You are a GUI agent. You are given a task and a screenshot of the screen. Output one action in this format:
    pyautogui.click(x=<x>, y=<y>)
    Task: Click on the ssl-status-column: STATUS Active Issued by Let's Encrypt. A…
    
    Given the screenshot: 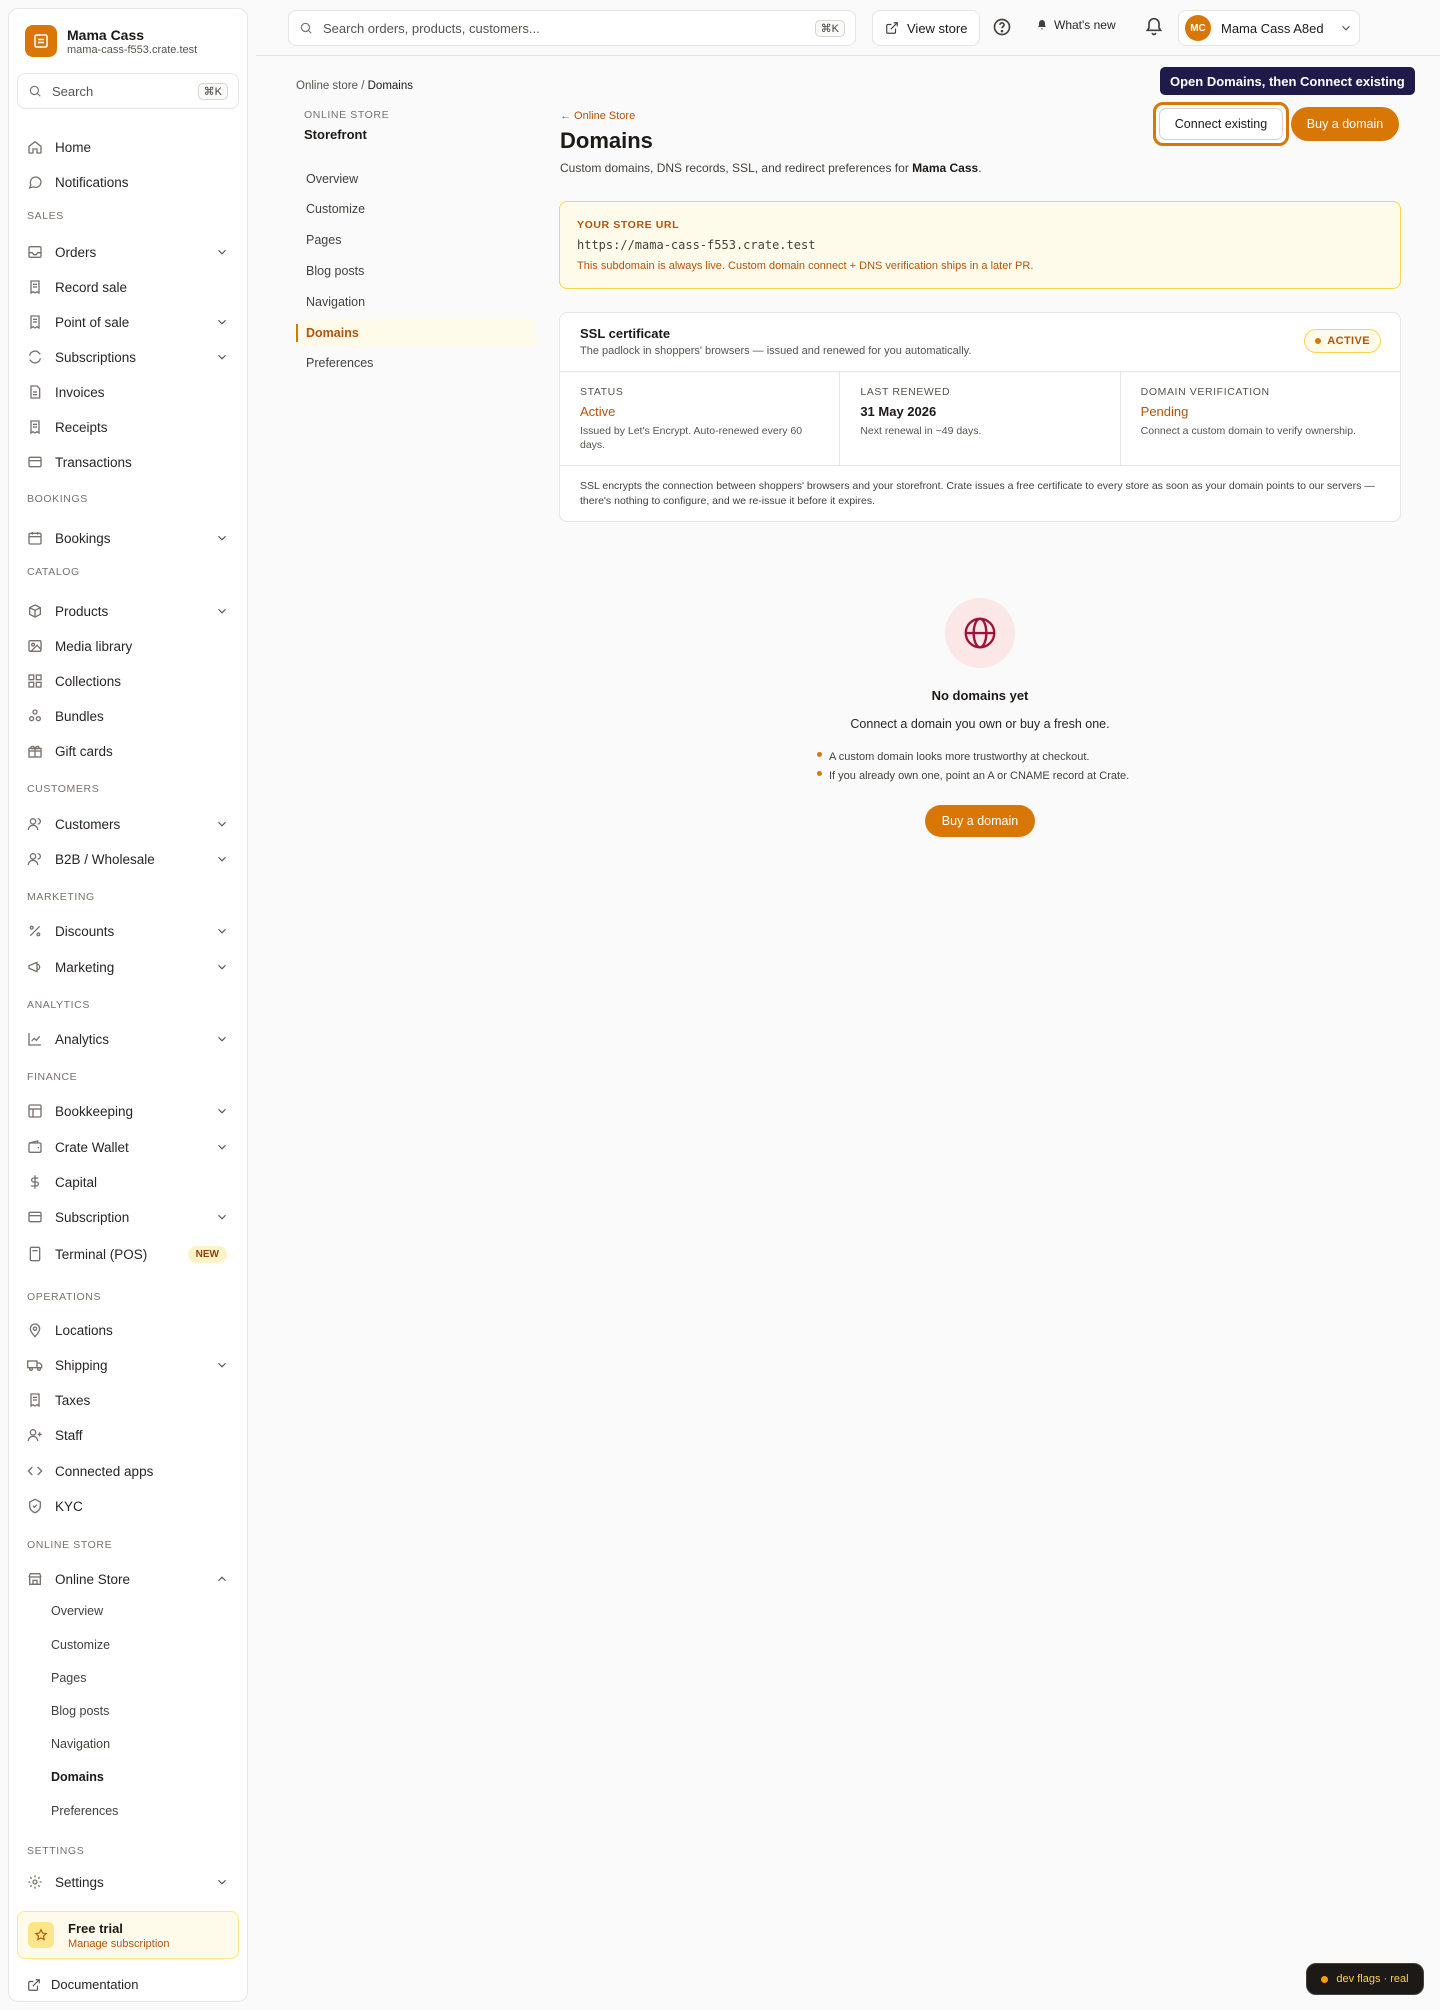 What is the action you would take?
    pyautogui.click(x=700, y=418)
    